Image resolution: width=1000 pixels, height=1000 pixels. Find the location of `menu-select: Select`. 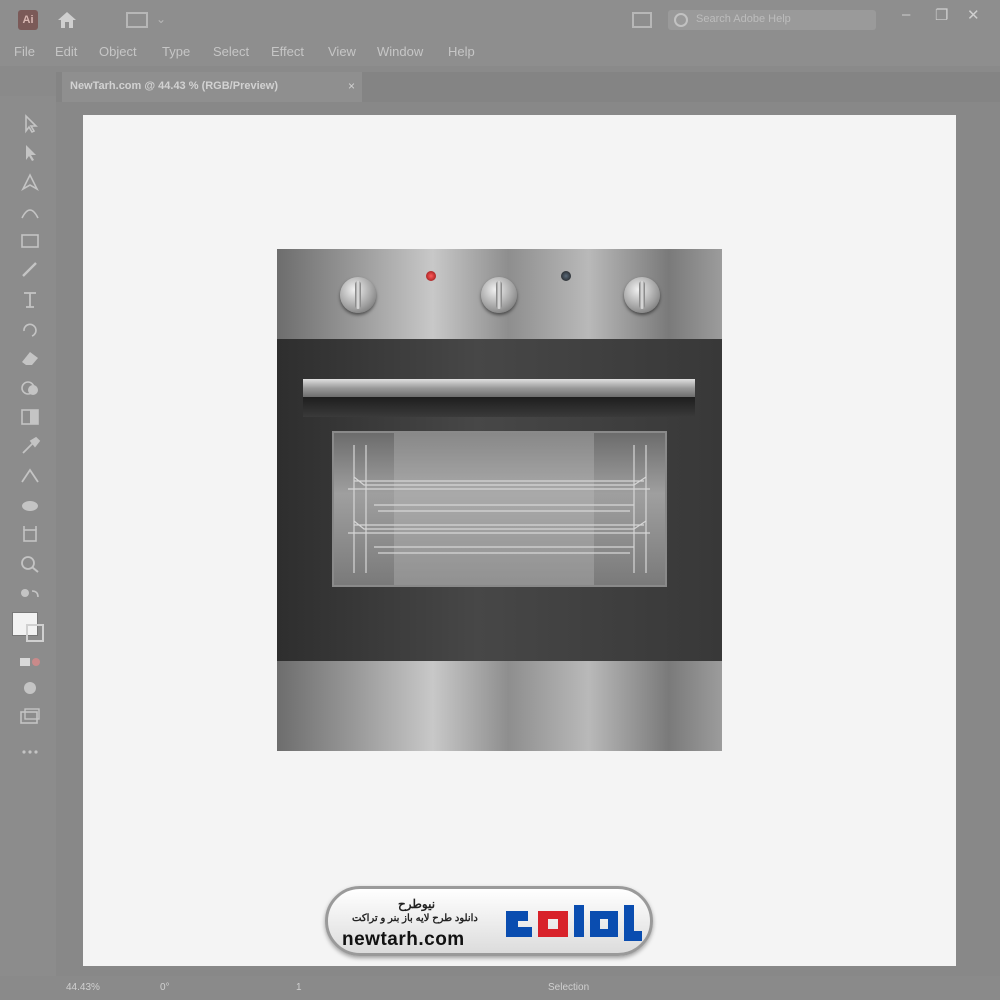

menu-select: Select is located at coordinates (231, 51).